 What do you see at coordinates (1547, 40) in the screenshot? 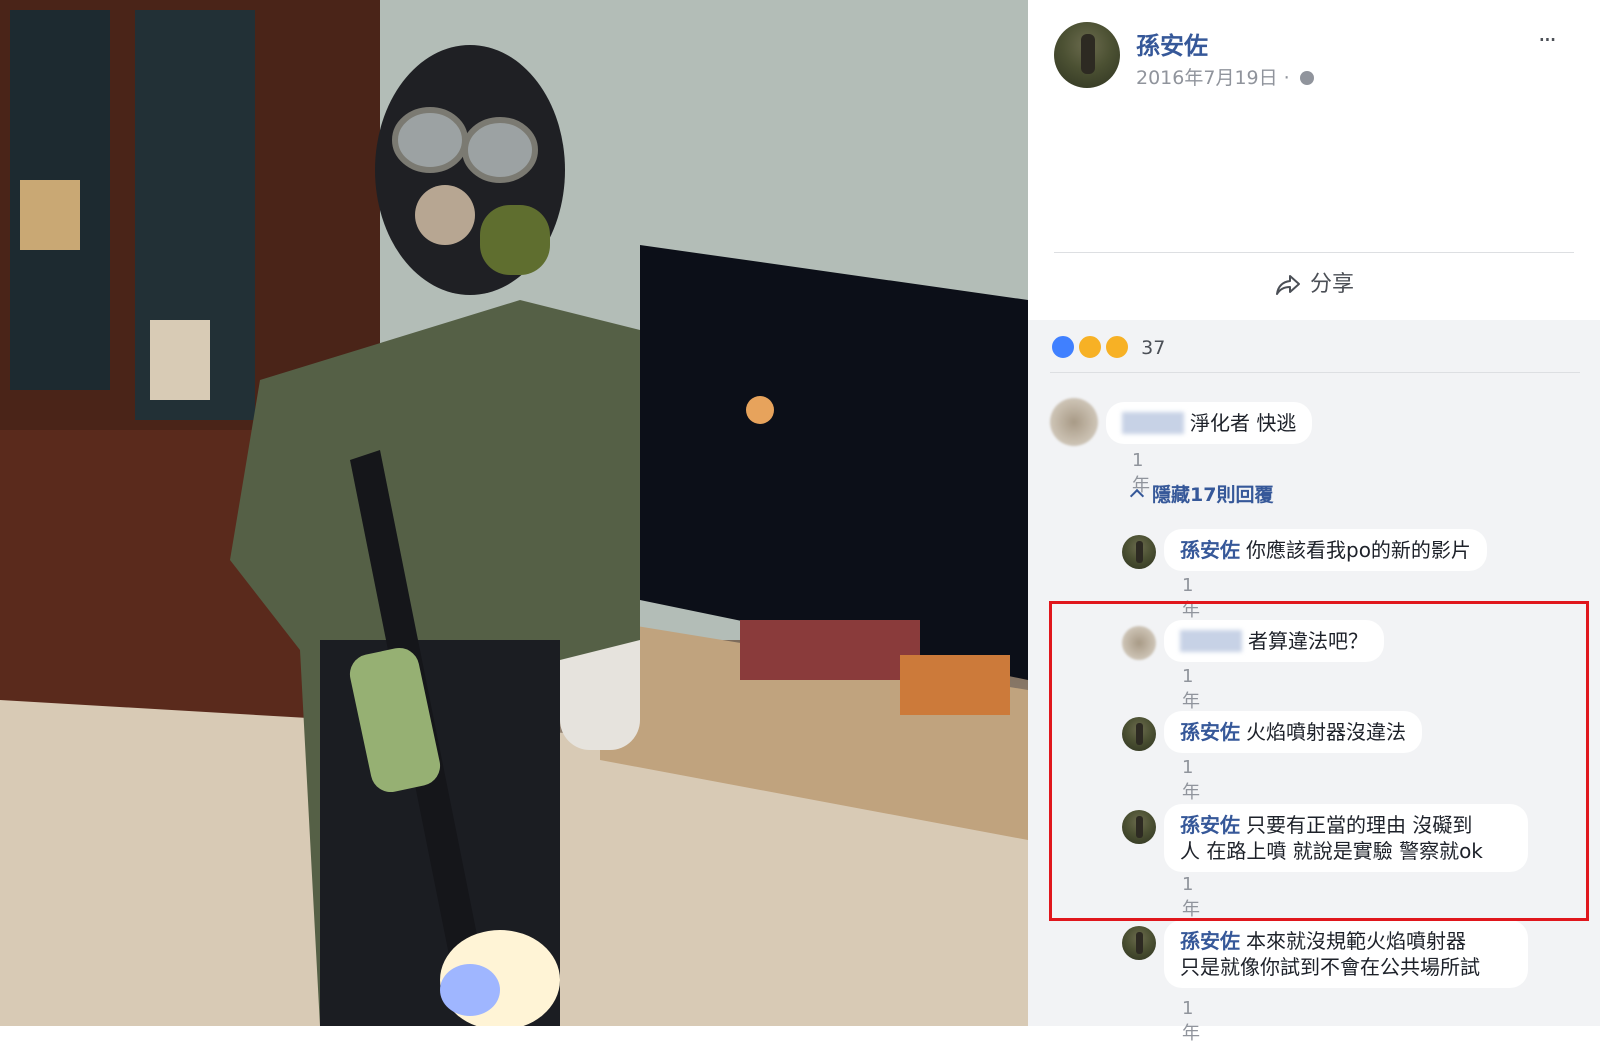
I see `more-options-icon: ···` at bounding box center [1547, 40].